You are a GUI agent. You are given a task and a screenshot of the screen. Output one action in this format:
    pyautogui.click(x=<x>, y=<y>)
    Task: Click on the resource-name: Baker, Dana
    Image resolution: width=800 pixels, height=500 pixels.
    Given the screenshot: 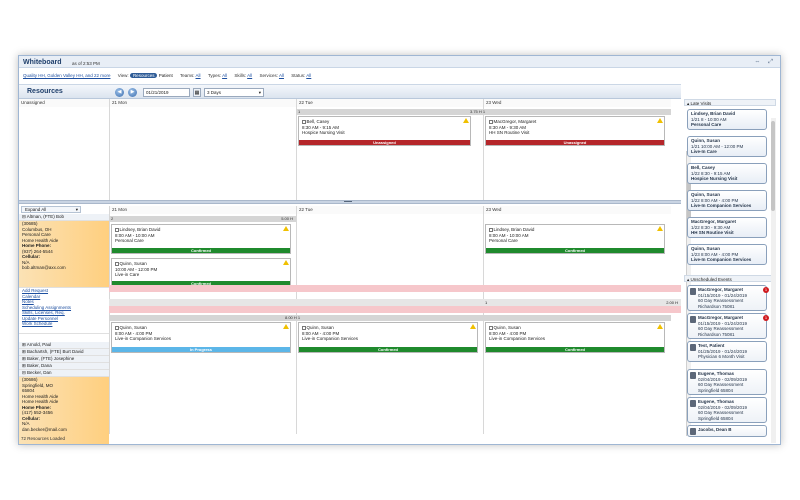 What is the action you would take?
    pyautogui.click(x=39, y=365)
    